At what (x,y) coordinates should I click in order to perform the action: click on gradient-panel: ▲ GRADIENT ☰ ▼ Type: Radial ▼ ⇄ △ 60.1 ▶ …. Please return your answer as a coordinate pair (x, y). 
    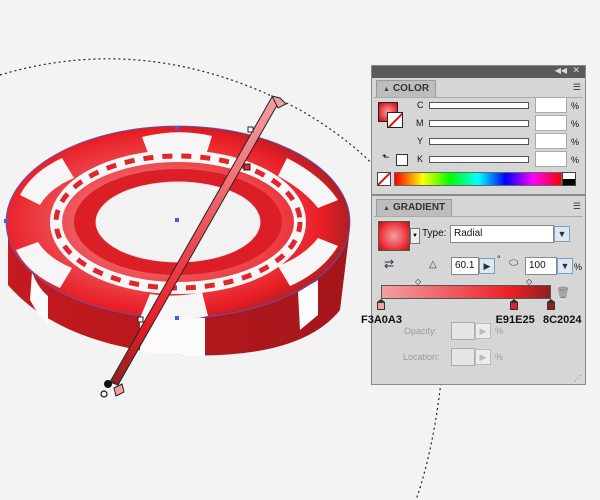
    Looking at the image, I should click on (473, 290).